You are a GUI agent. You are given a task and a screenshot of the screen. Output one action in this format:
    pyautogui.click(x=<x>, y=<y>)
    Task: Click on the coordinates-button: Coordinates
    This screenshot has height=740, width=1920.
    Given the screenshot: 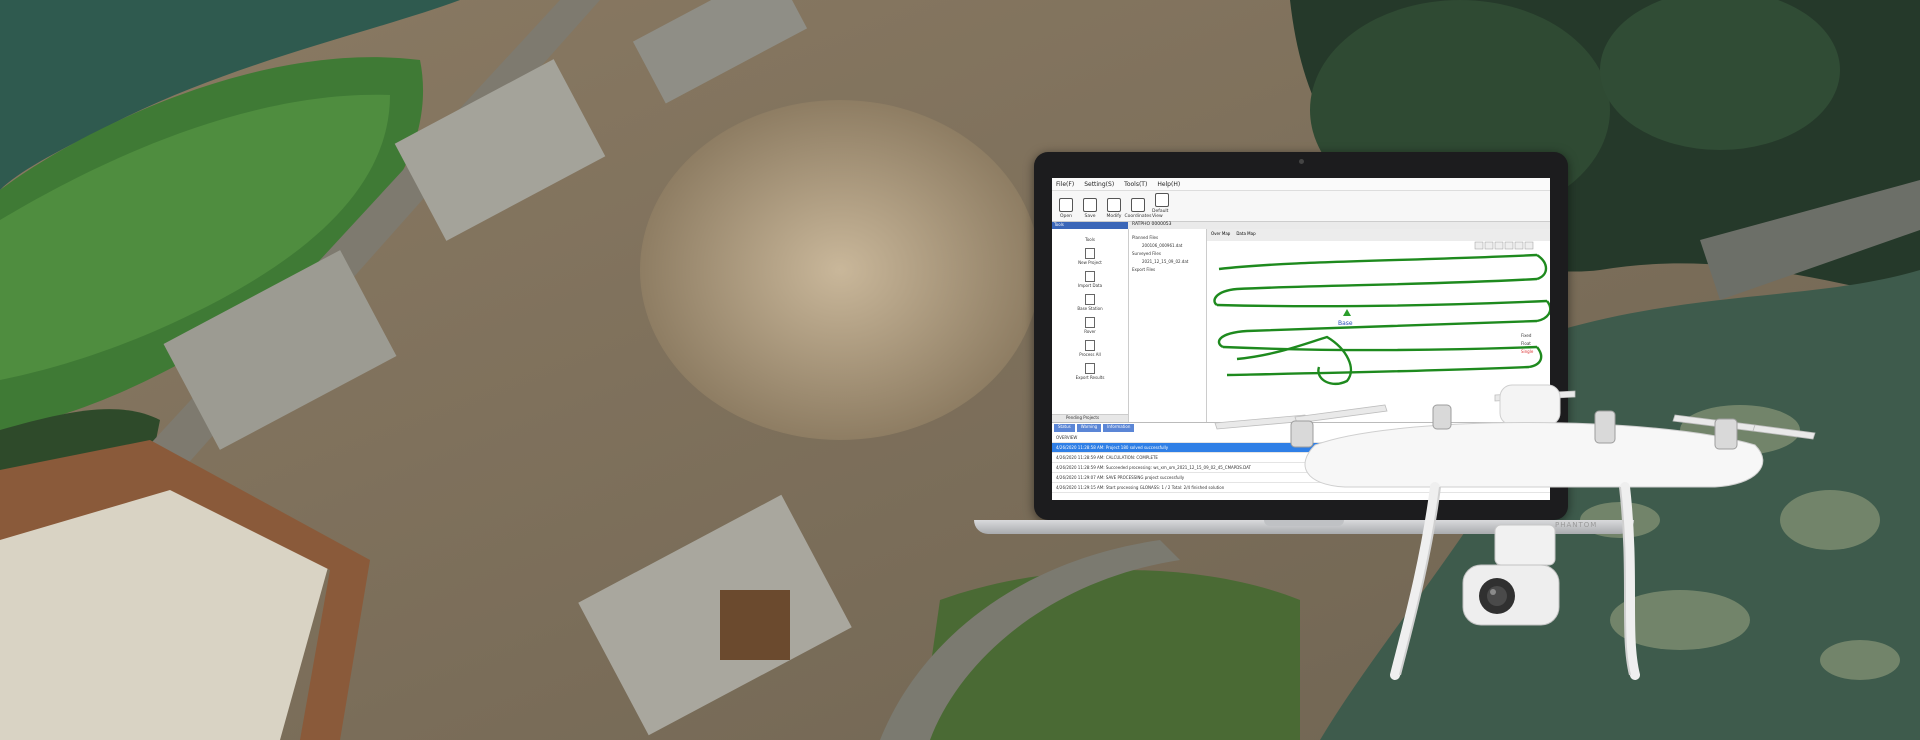 What is the action you would take?
    pyautogui.click(x=1138, y=209)
    